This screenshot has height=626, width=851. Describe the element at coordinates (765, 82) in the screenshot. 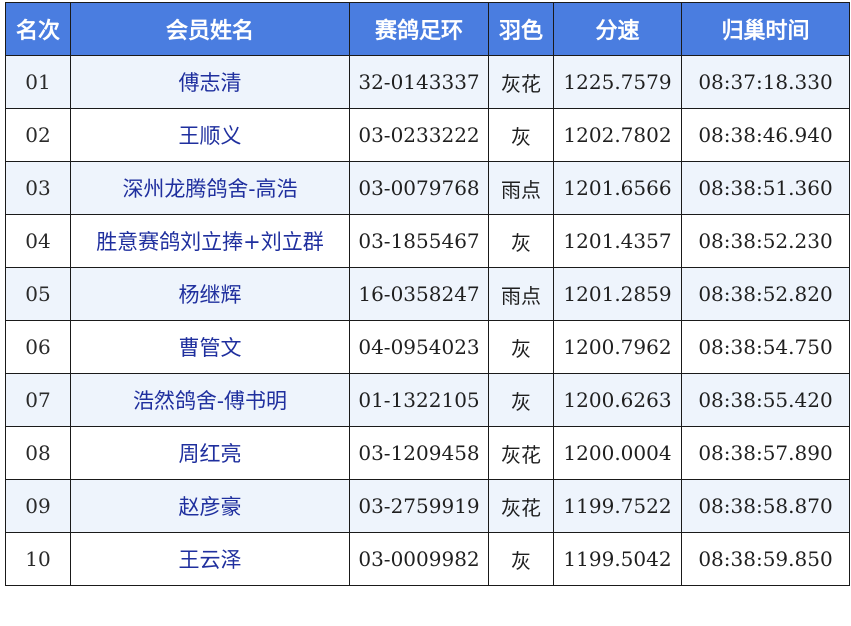

I see `return-time-cell: 08:37:18.330` at that location.